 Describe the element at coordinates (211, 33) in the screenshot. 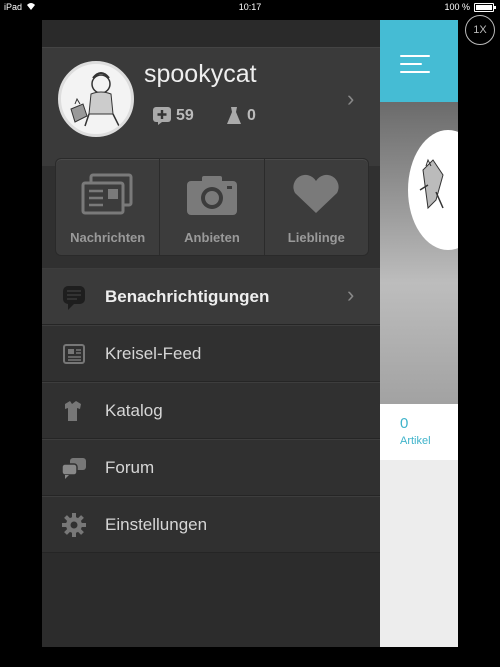

I see `drawer-top-bar` at that location.